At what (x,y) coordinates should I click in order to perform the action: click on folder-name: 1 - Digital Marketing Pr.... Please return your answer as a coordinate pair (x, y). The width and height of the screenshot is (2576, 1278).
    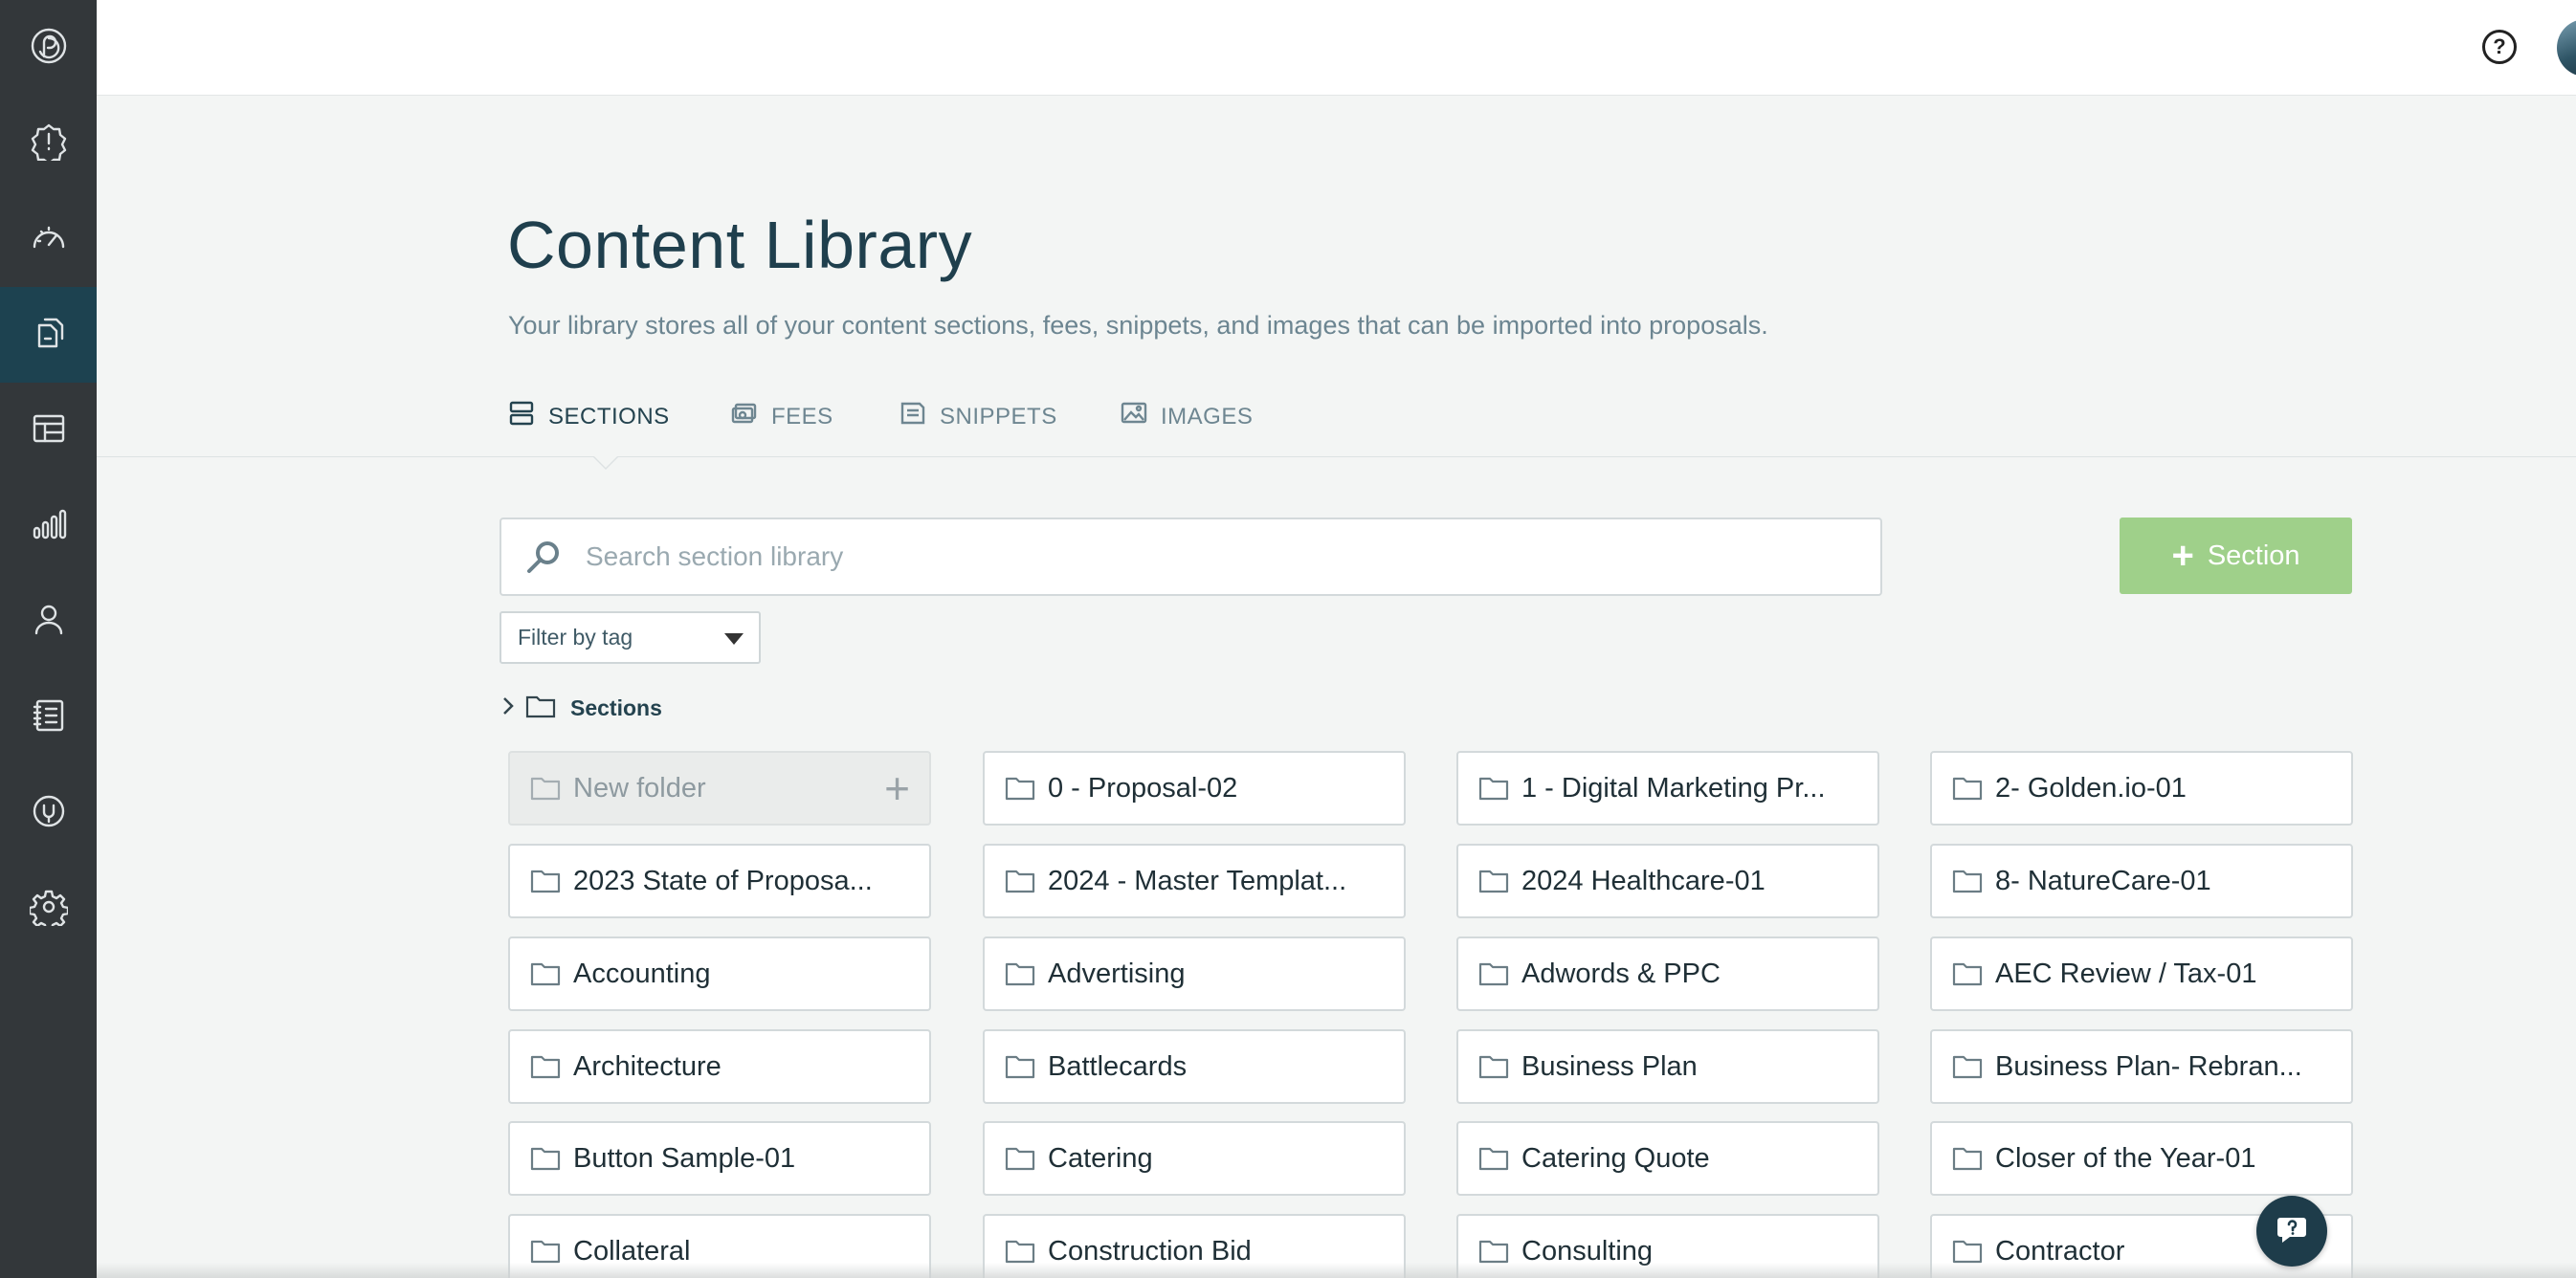
    Looking at the image, I should click on (1673, 788).